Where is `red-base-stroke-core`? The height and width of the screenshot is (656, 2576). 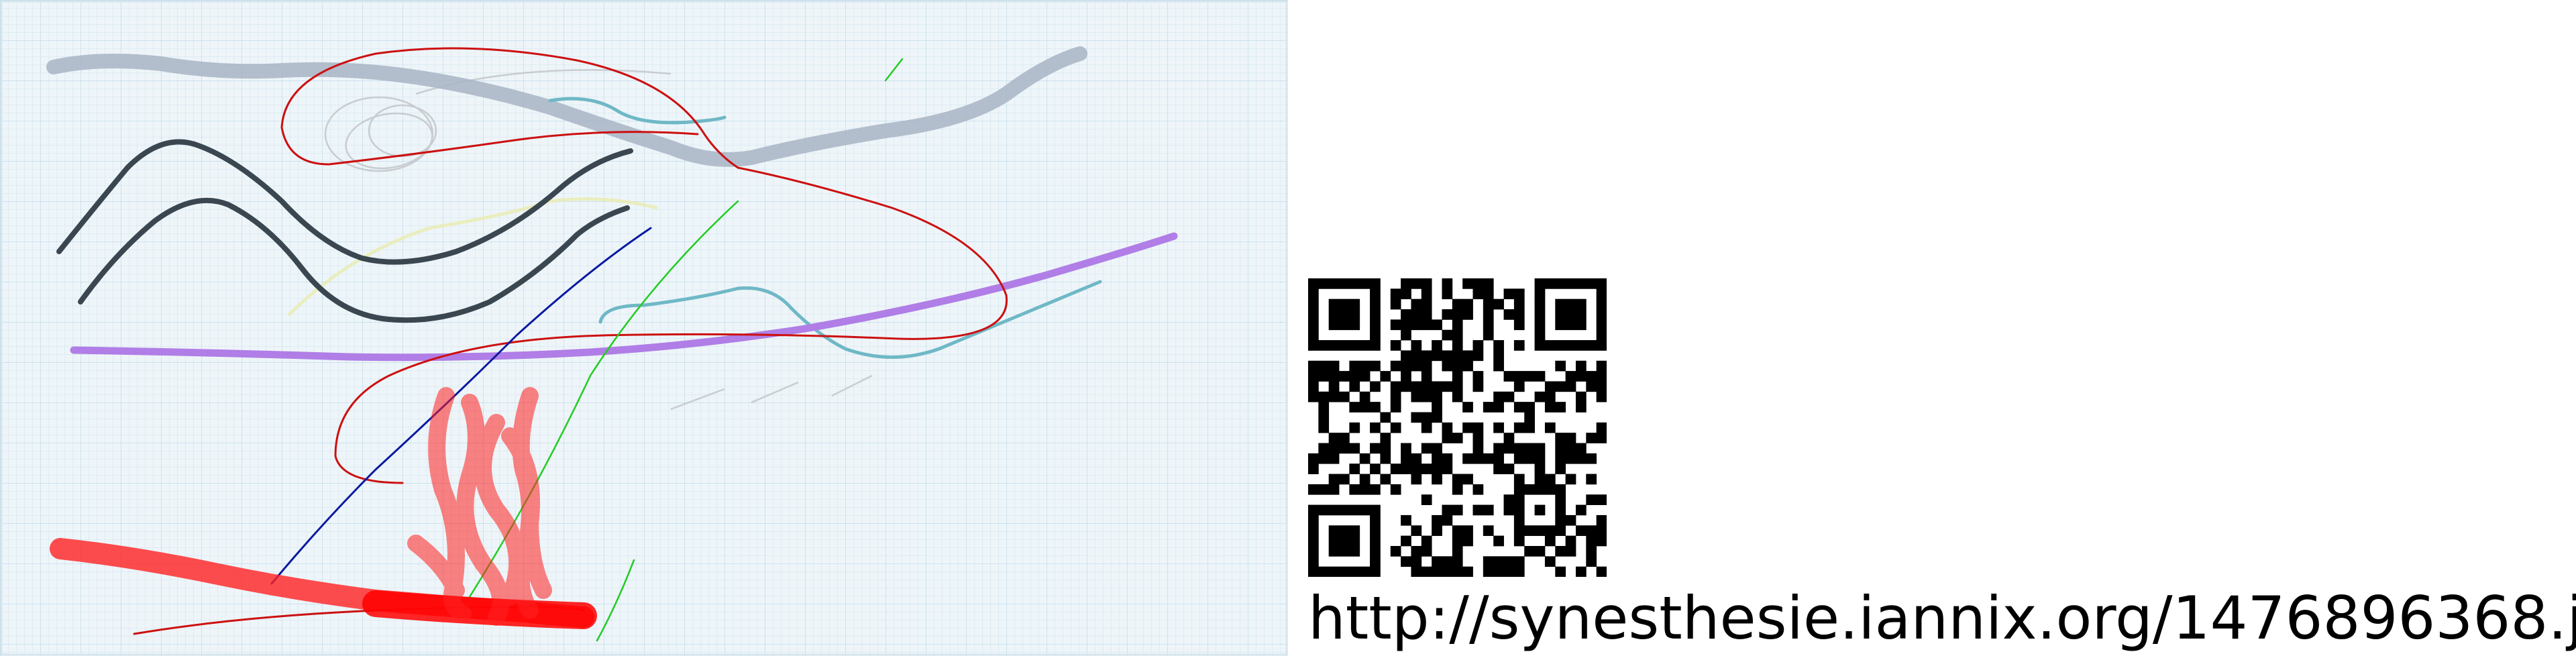
red-base-stroke-core is located at coordinates (479, 609).